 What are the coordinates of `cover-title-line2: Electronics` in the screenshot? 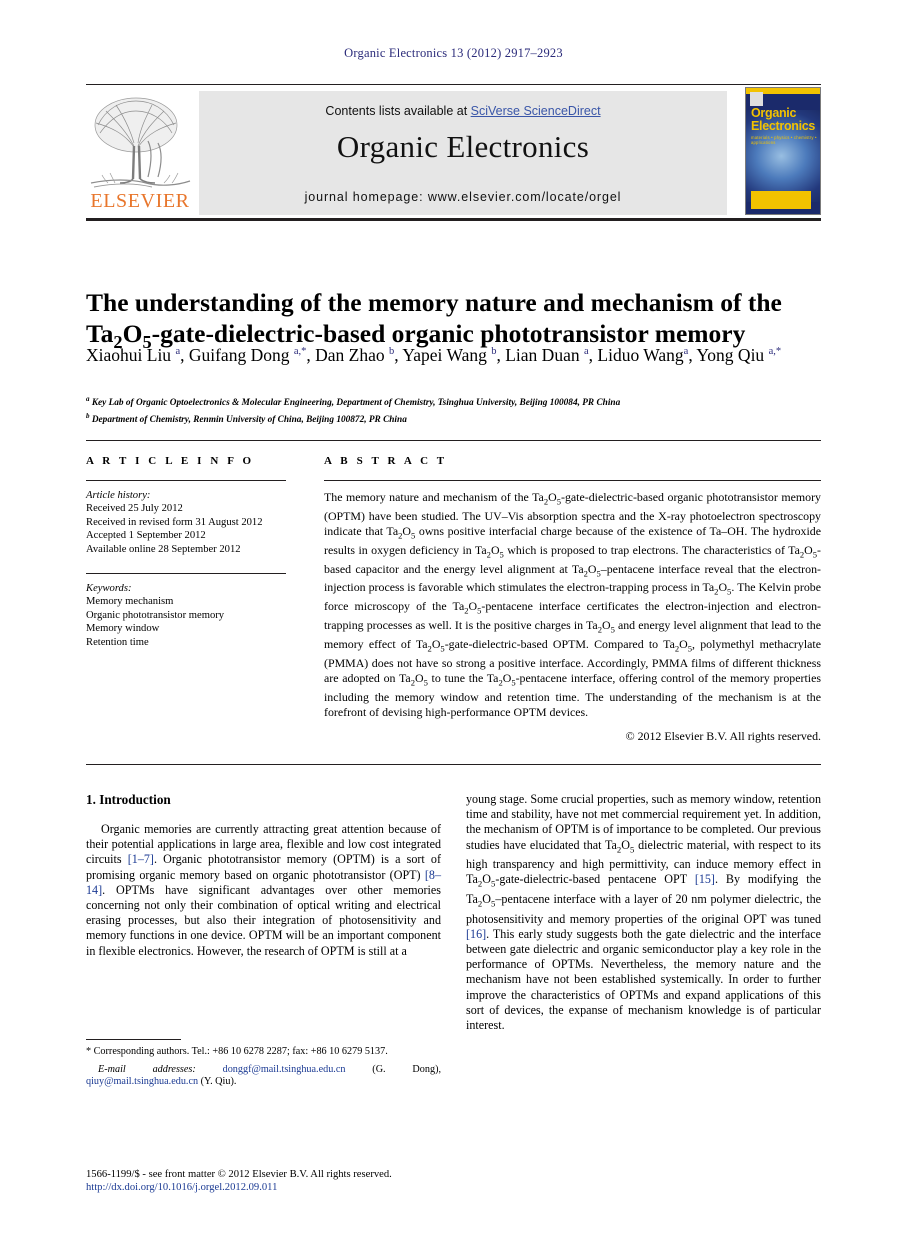 It's located at (783, 125).